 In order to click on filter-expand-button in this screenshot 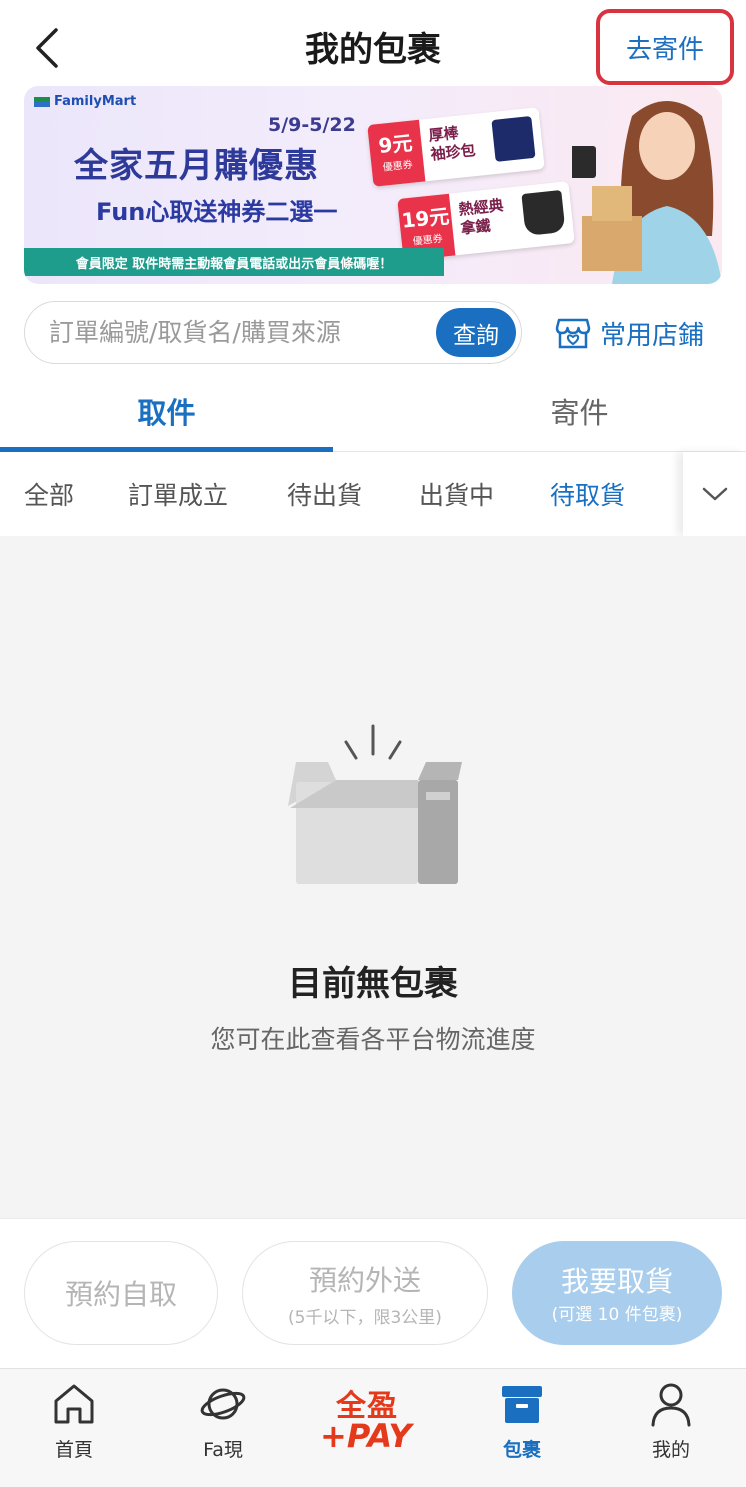, I will do `click(714, 494)`.